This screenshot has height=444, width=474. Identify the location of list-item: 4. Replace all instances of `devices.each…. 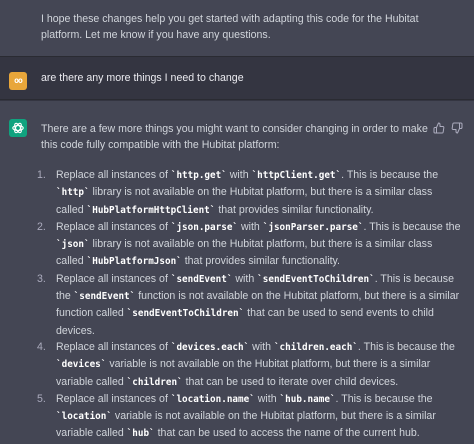
(246, 364).